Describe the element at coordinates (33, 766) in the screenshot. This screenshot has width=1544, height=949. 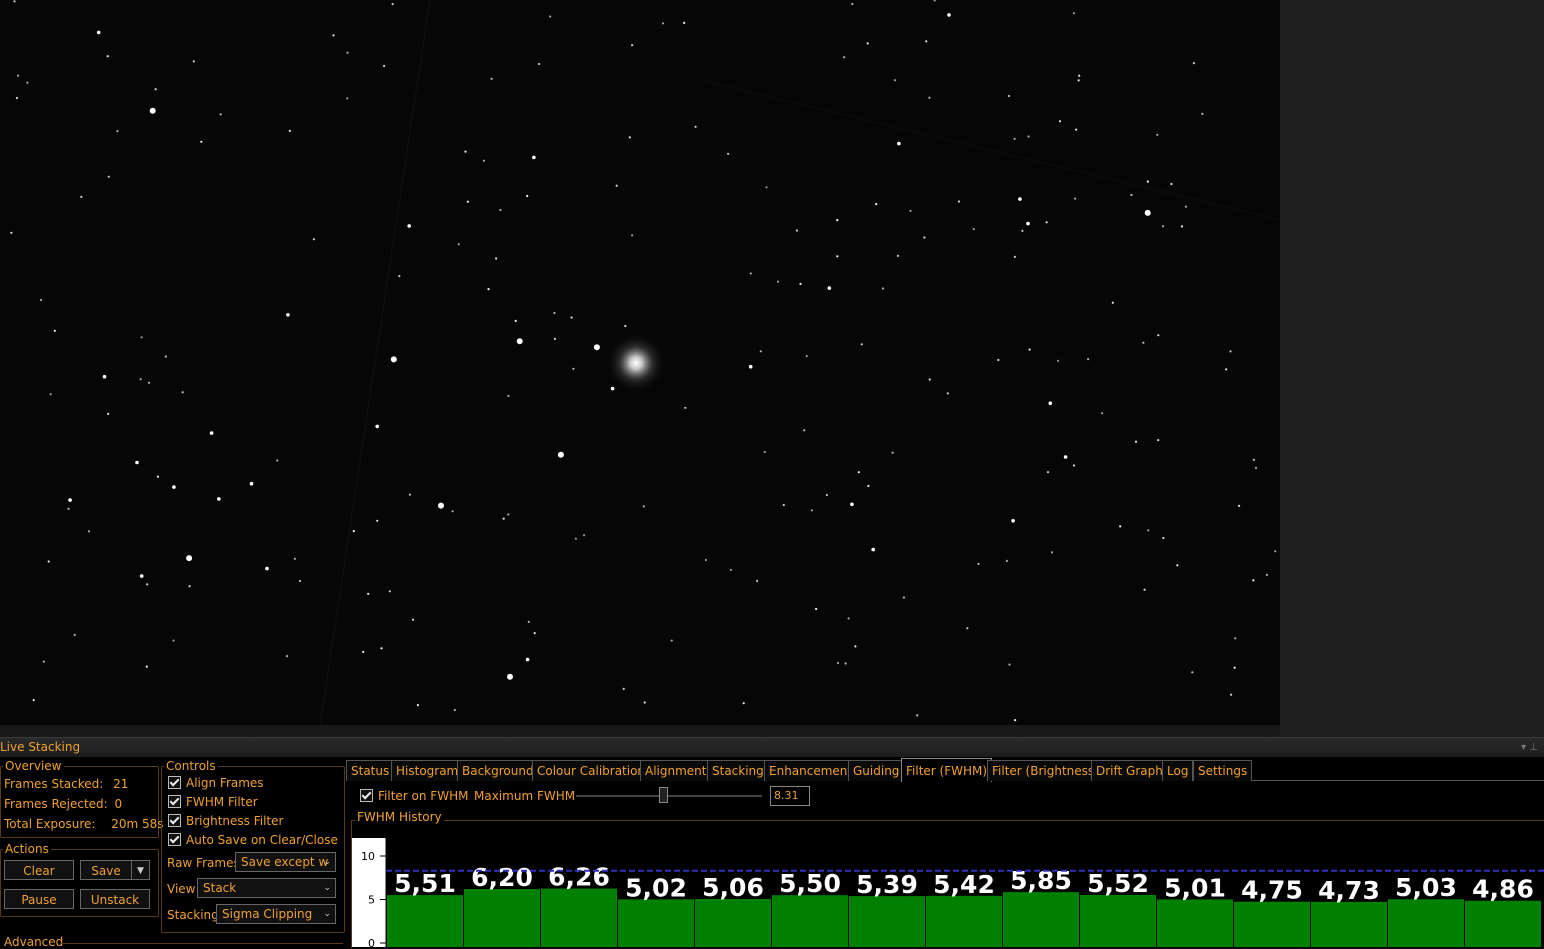
I see `overview-title: Overview` at that location.